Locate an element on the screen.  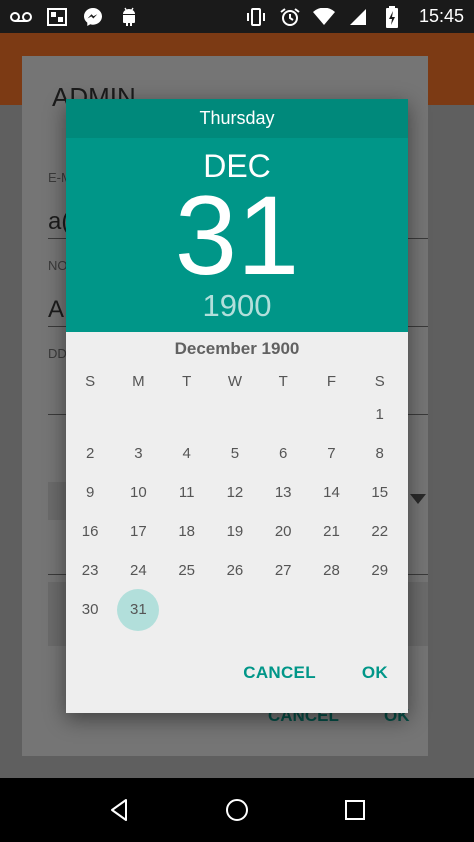
calendar-day-label: 20 is located at coordinates (283, 531).